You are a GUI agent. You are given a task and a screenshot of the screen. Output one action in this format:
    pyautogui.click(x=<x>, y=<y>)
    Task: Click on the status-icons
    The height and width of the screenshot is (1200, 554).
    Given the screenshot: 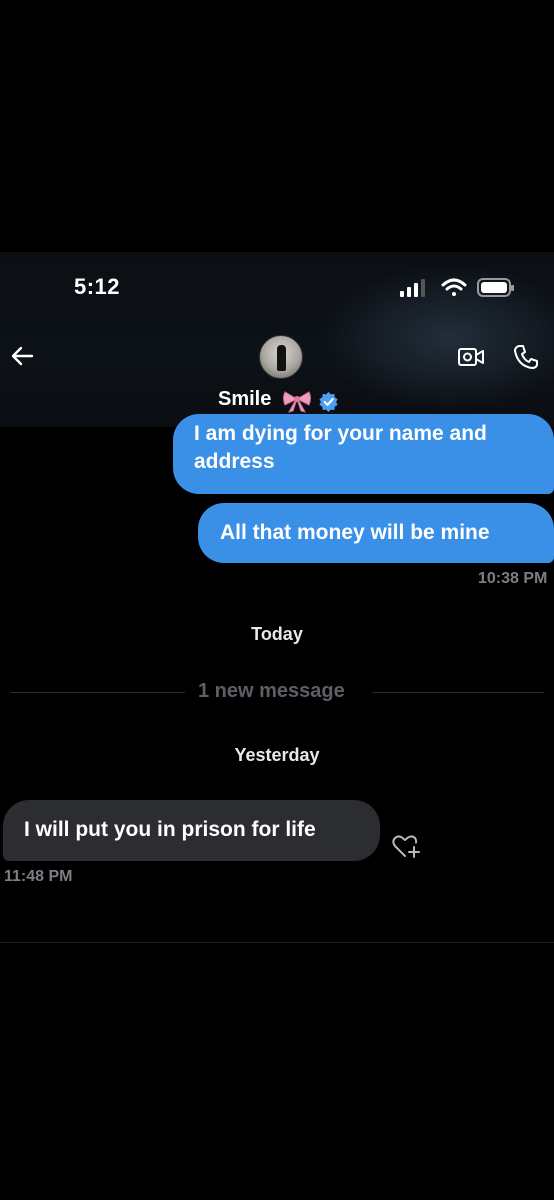 What is the action you would take?
    pyautogui.click(x=457, y=287)
    